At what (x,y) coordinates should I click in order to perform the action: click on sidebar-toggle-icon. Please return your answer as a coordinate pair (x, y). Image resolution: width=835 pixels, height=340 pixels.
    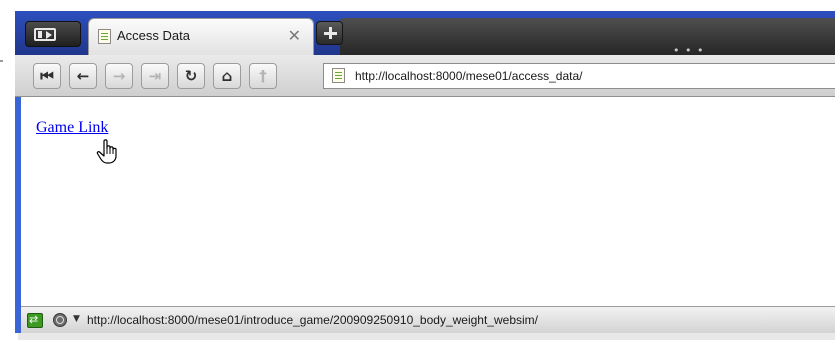
    Looking at the image, I should click on (45, 34).